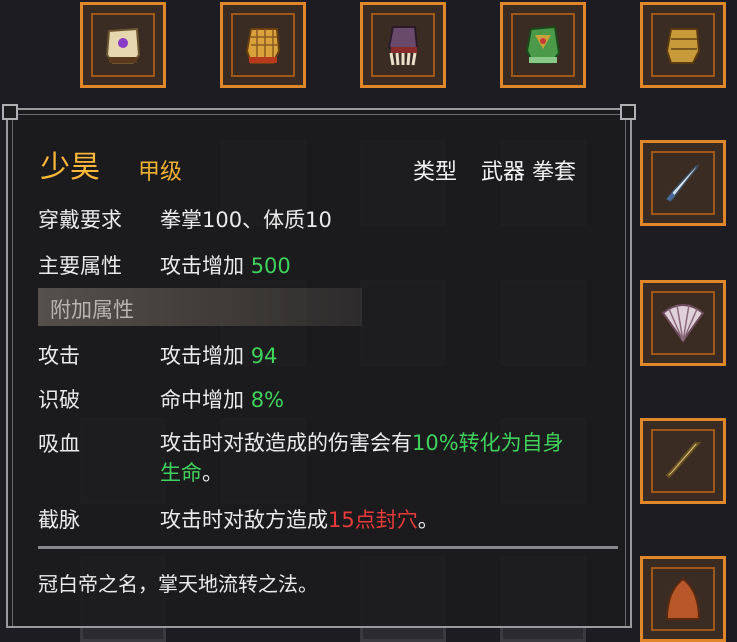 The width and height of the screenshot is (737, 642). I want to click on insight-amount: 8%, so click(267, 400).